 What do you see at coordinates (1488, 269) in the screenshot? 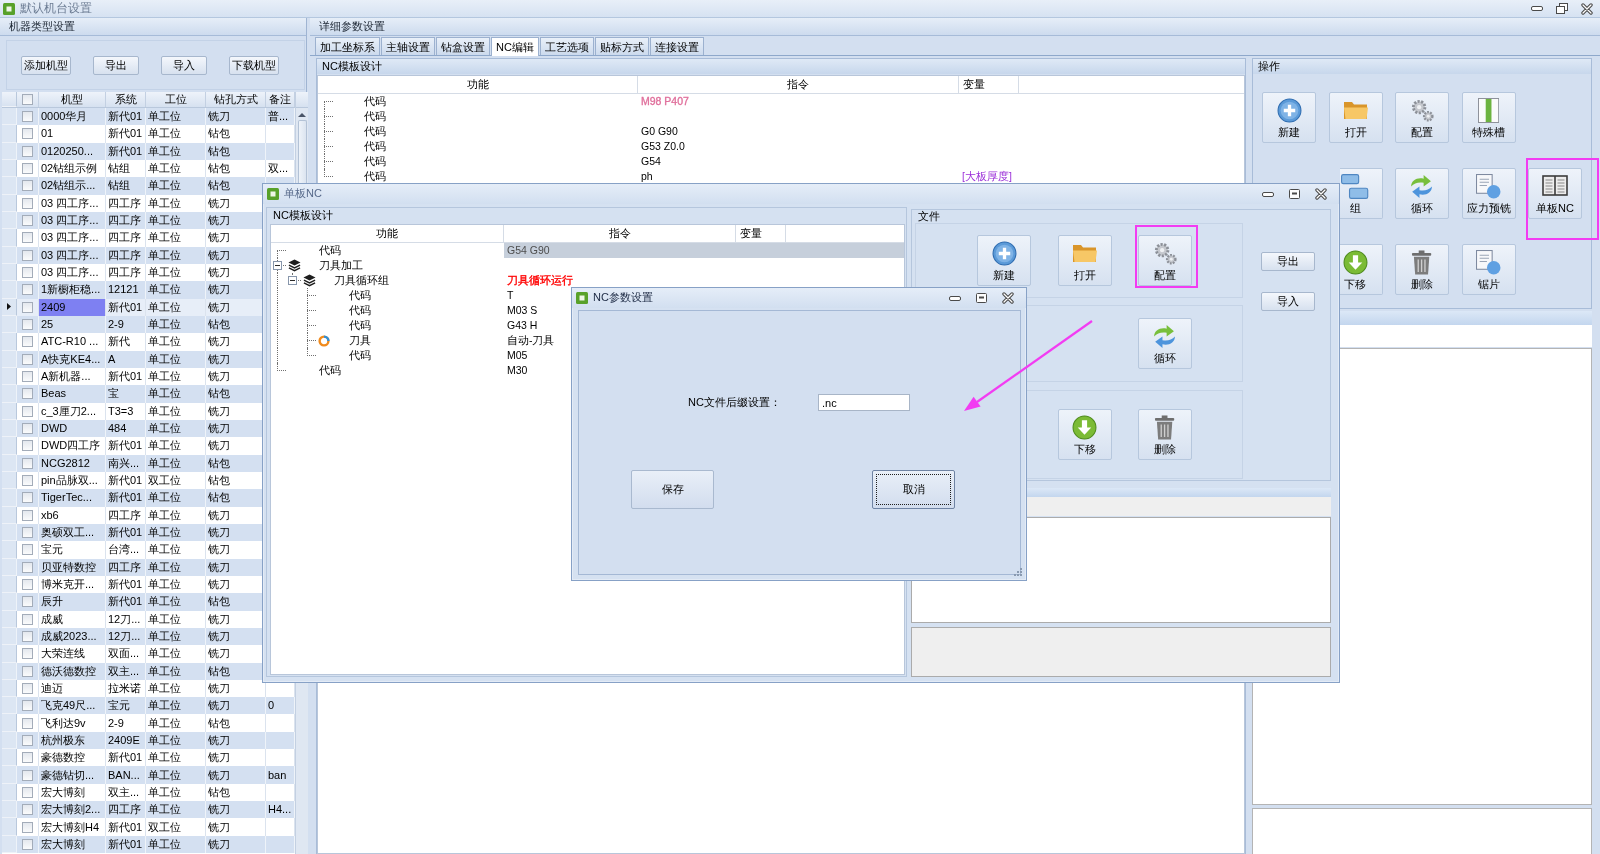
I see `action-button: 锯片` at bounding box center [1488, 269].